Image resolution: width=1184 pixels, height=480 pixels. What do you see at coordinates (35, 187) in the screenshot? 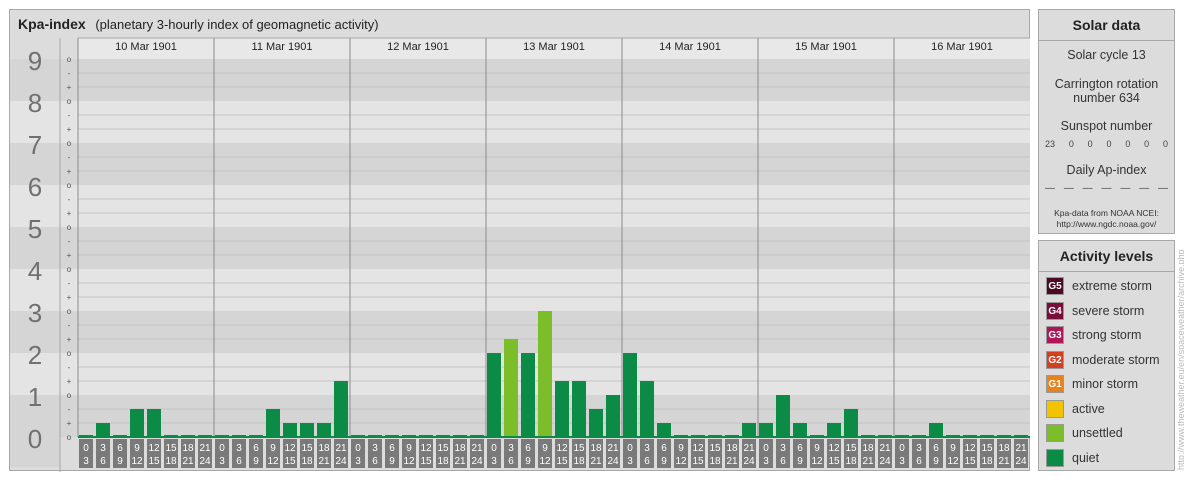
I see `y-tick-label: 6` at bounding box center [35, 187].